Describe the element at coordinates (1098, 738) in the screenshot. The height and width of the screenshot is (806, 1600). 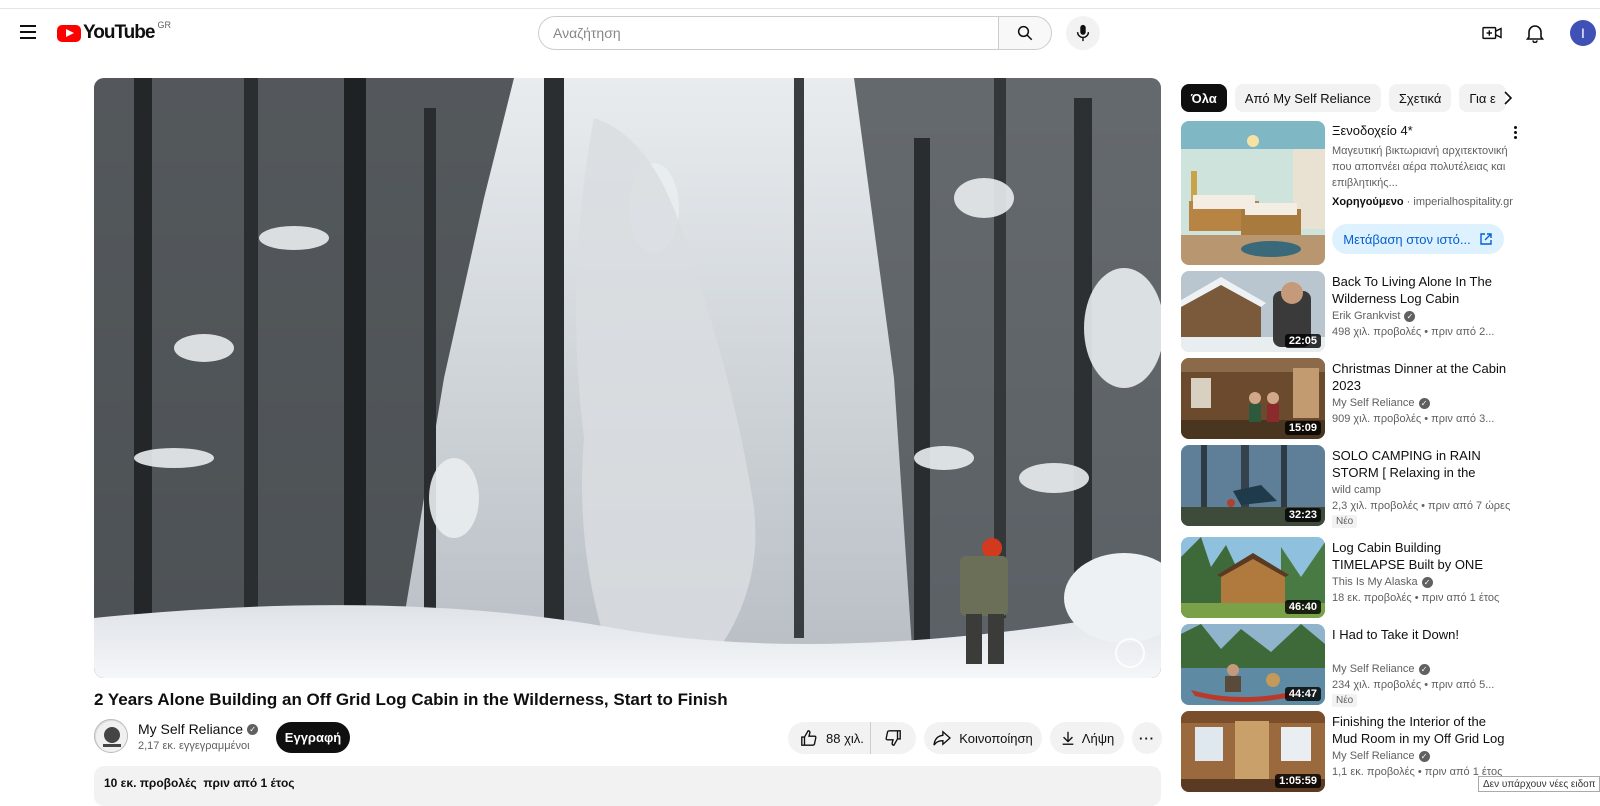
I see `download-label: Λήψη` at that location.